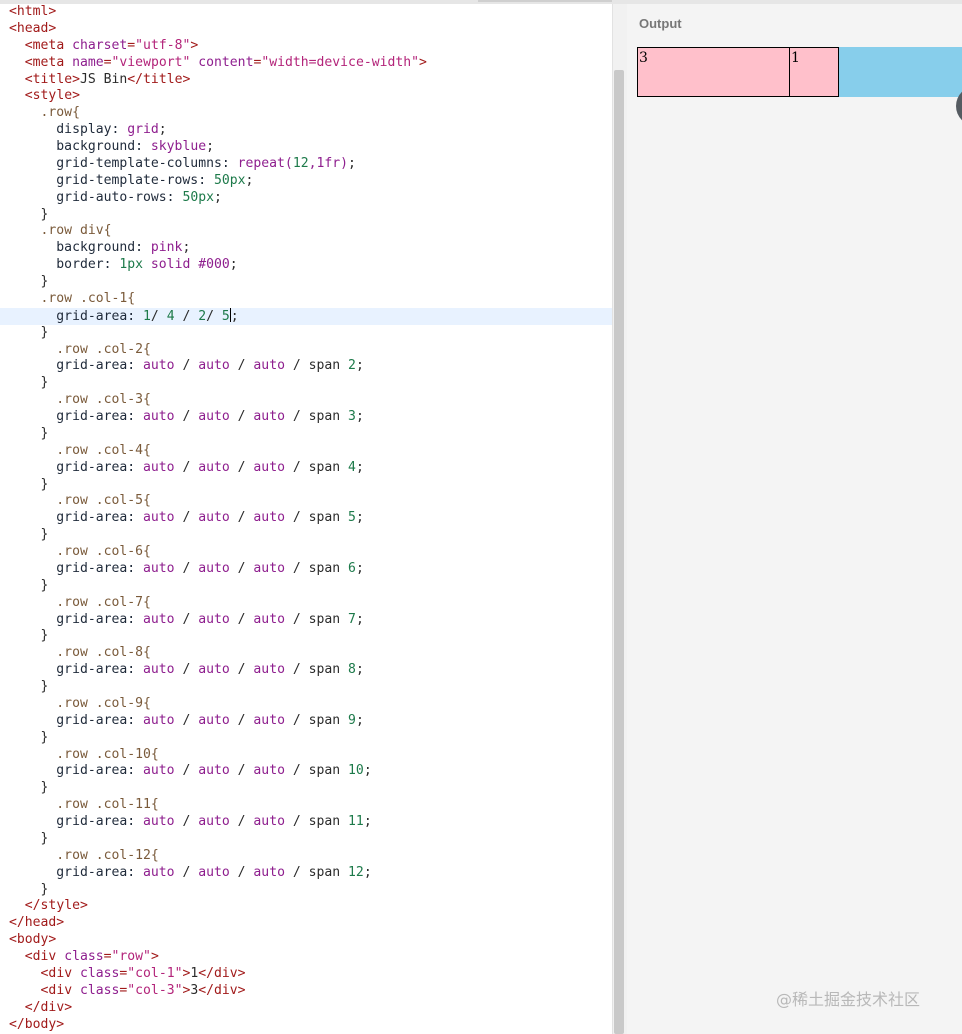 This screenshot has height=1034, width=962. Describe the element at coordinates (306, 113) in the screenshot. I see `code-line: .row{` at that location.